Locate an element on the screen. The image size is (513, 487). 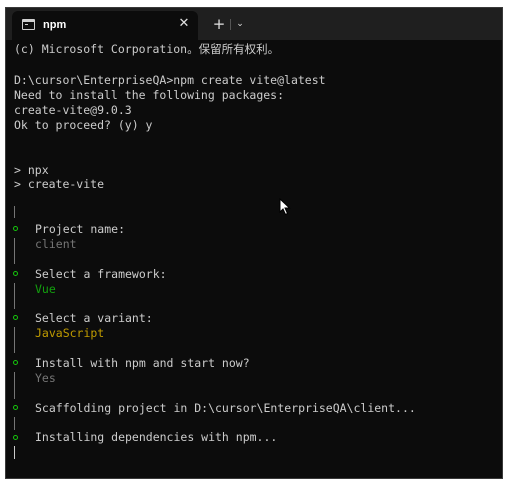
framework-label: Select a framework: is located at coordinates (101, 274).